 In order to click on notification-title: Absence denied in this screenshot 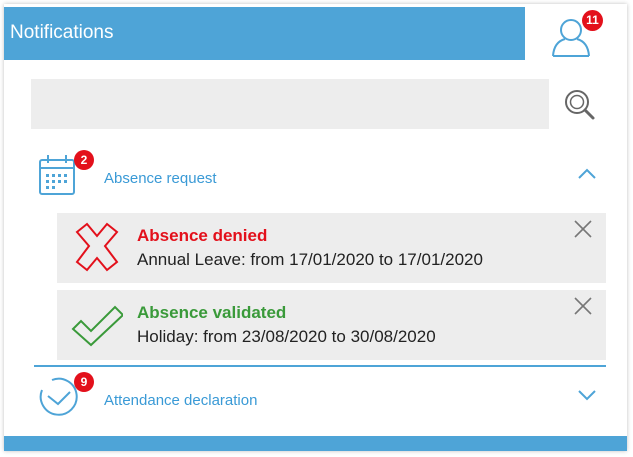, I will do `click(202, 235)`.